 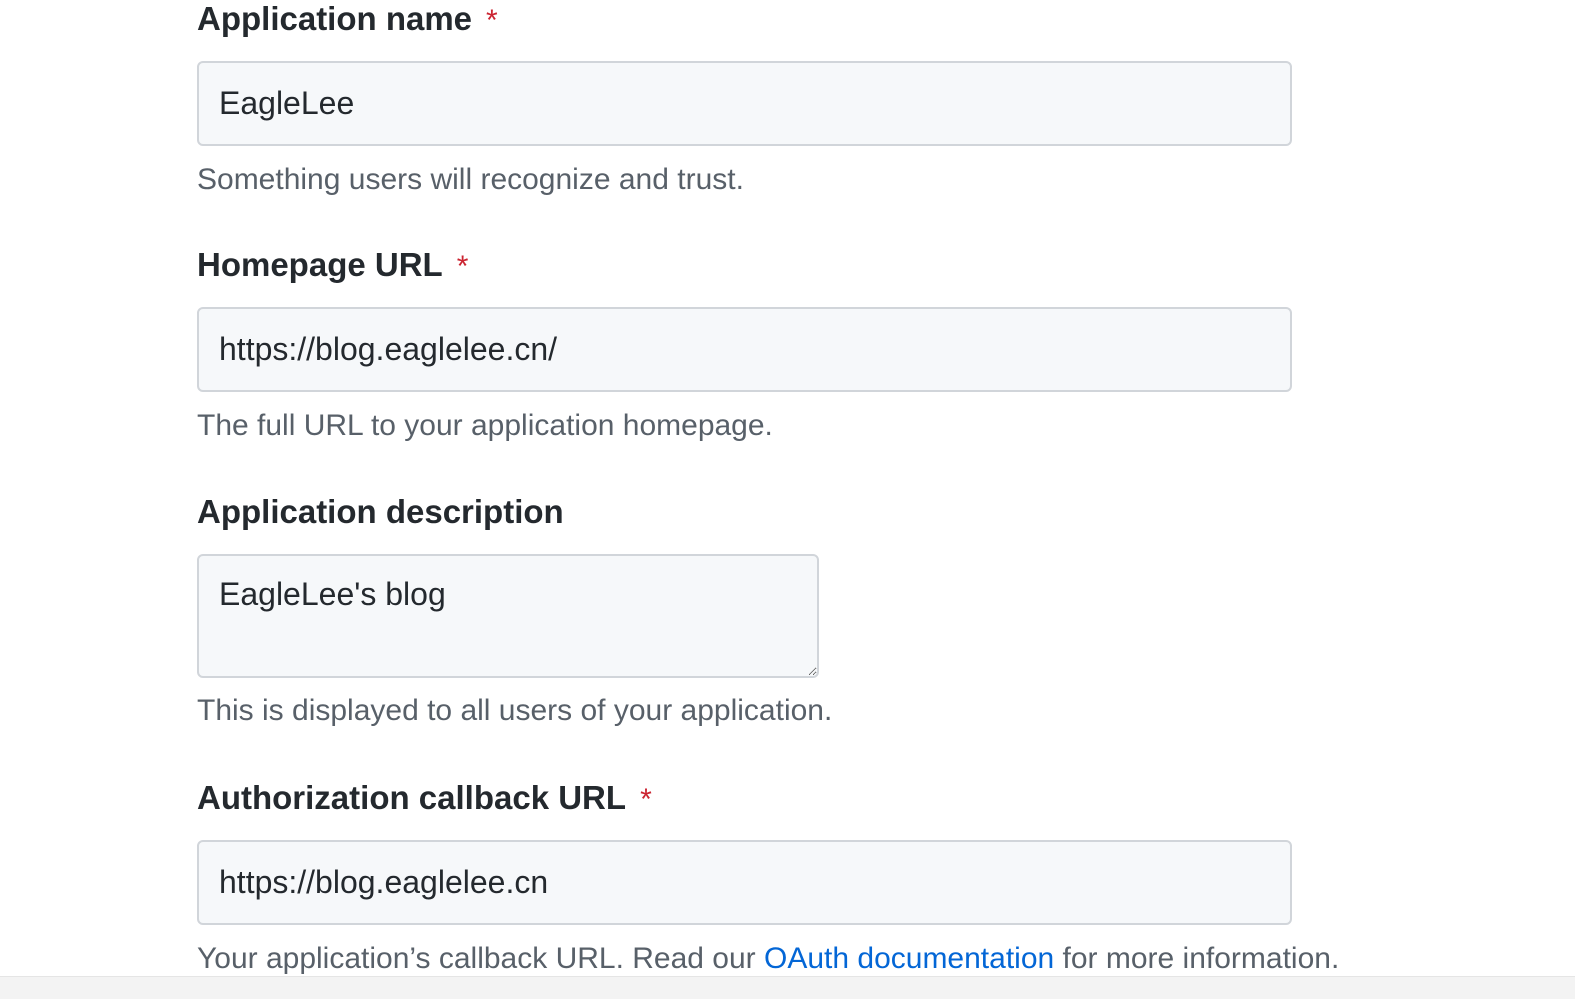 I want to click on description-label: Application description, so click(x=380, y=511).